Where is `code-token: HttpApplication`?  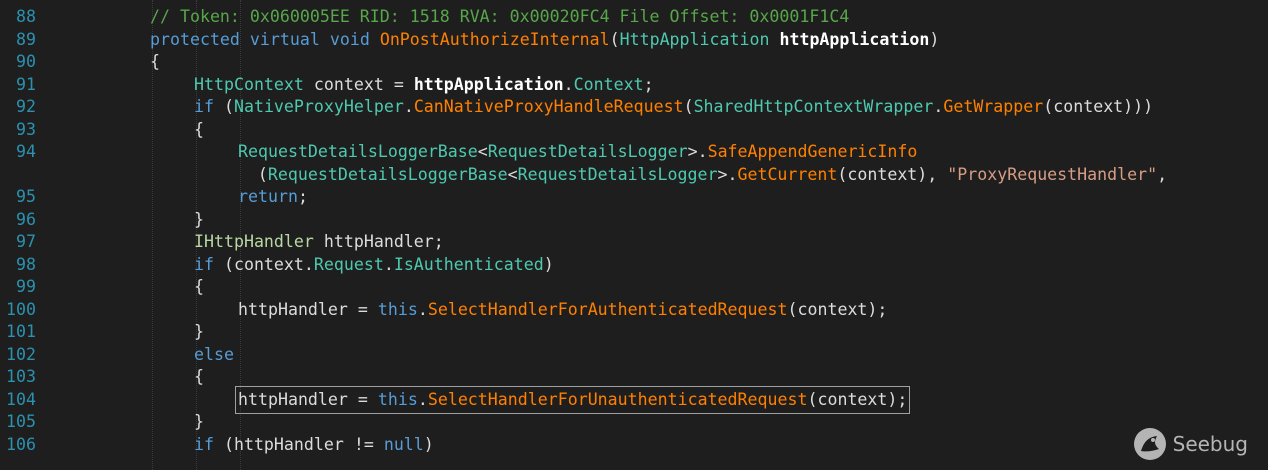 code-token: HttpApplication is located at coordinates (694, 39).